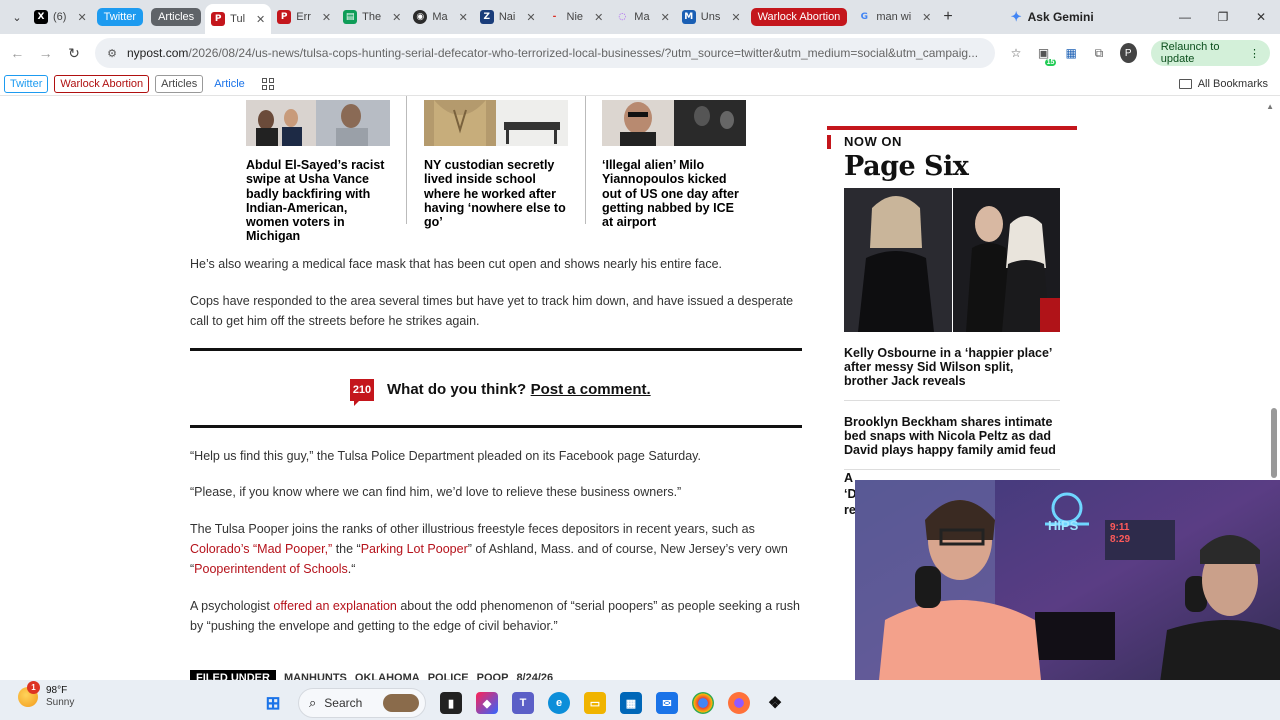  What do you see at coordinates (179, 83) in the screenshot?
I see `bookmark-articles: Articles` at bounding box center [179, 83].